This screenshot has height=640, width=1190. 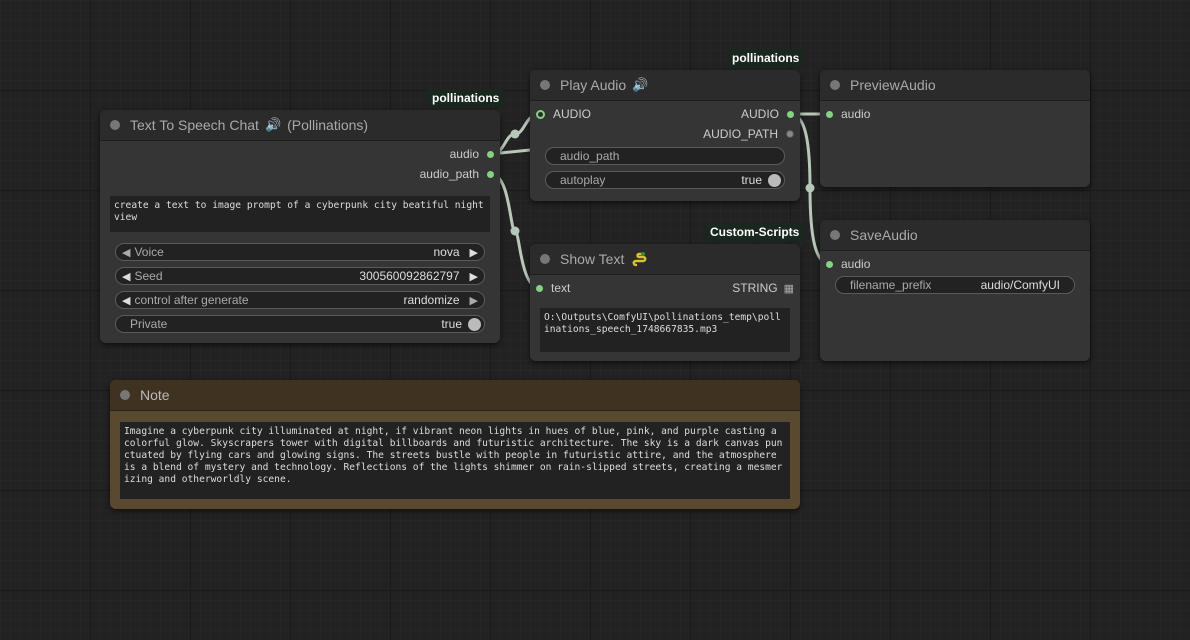 What do you see at coordinates (431, 300) in the screenshot?
I see `widget-value: randomize` at bounding box center [431, 300].